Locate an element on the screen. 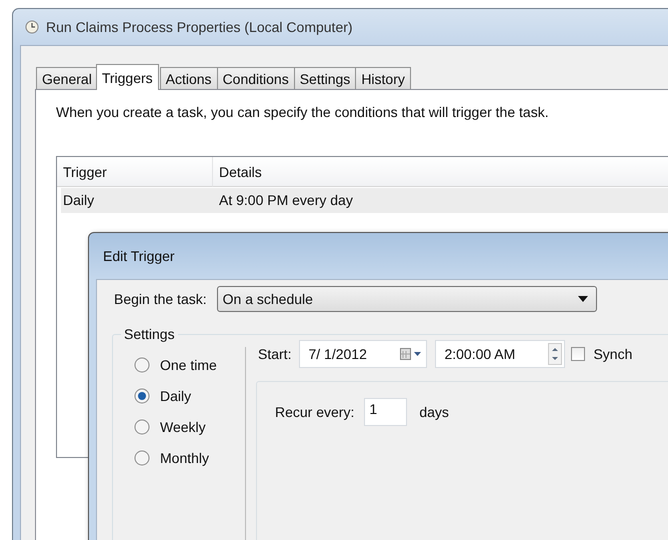 The width and height of the screenshot is (668, 540). table-cell-text: Daily is located at coordinates (79, 200).